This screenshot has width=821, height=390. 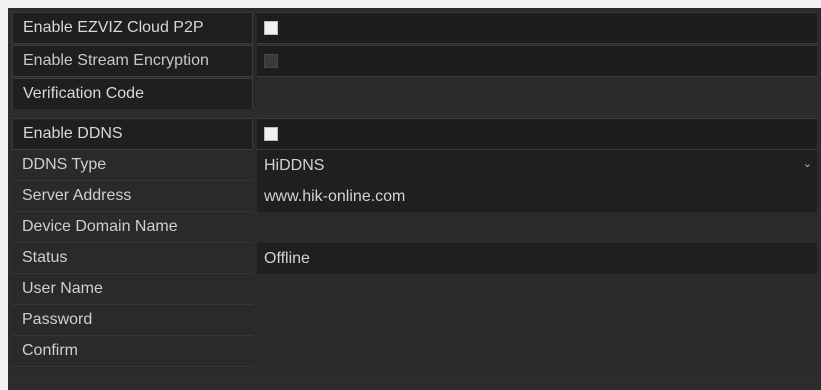 I want to click on stream-encryption-checkbox, so click(x=271, y=61).